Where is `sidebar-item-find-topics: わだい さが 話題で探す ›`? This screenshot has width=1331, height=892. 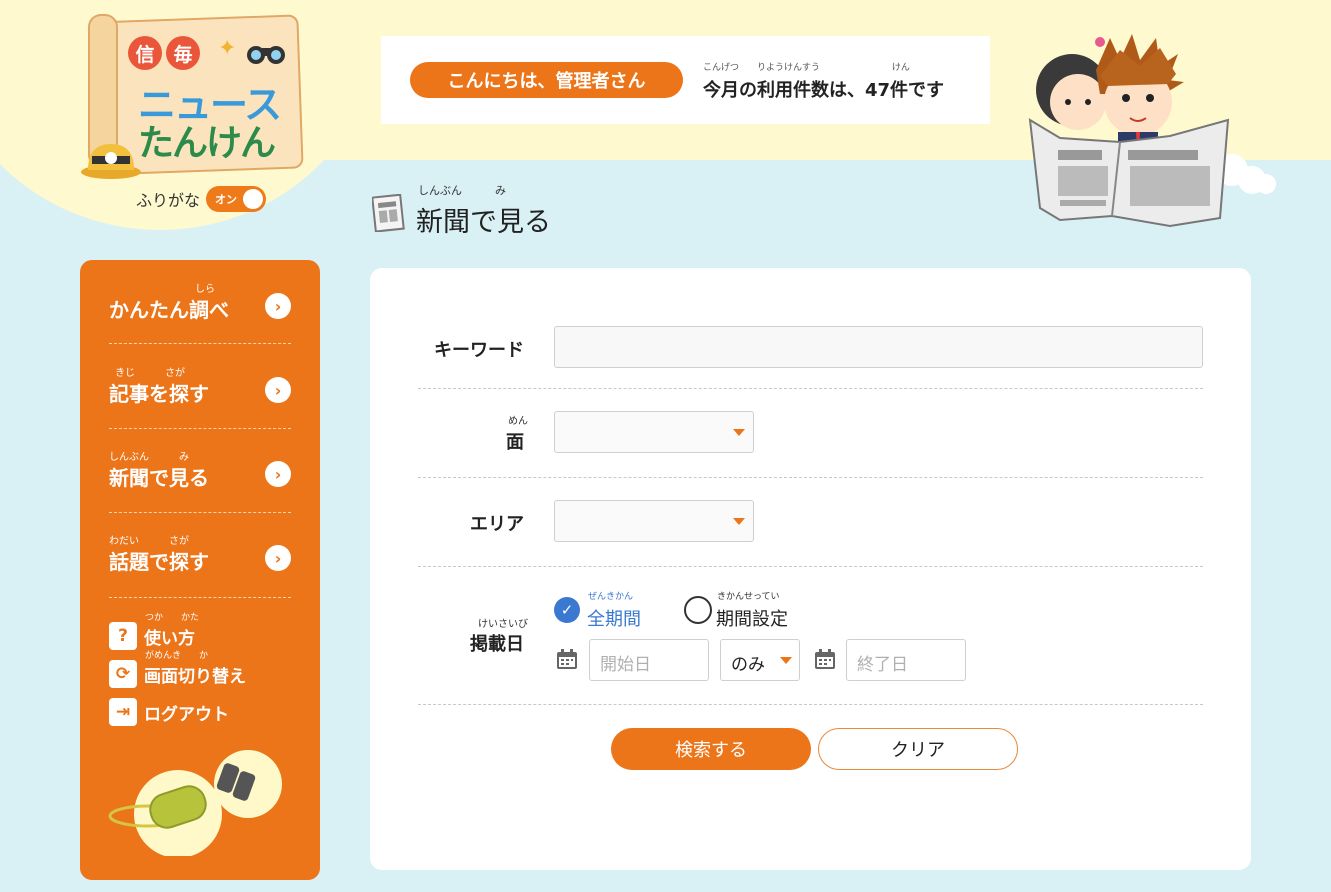 sidebar-item-find-topics: わだい さが 話題で探す › is located at coordinates (200, 554).